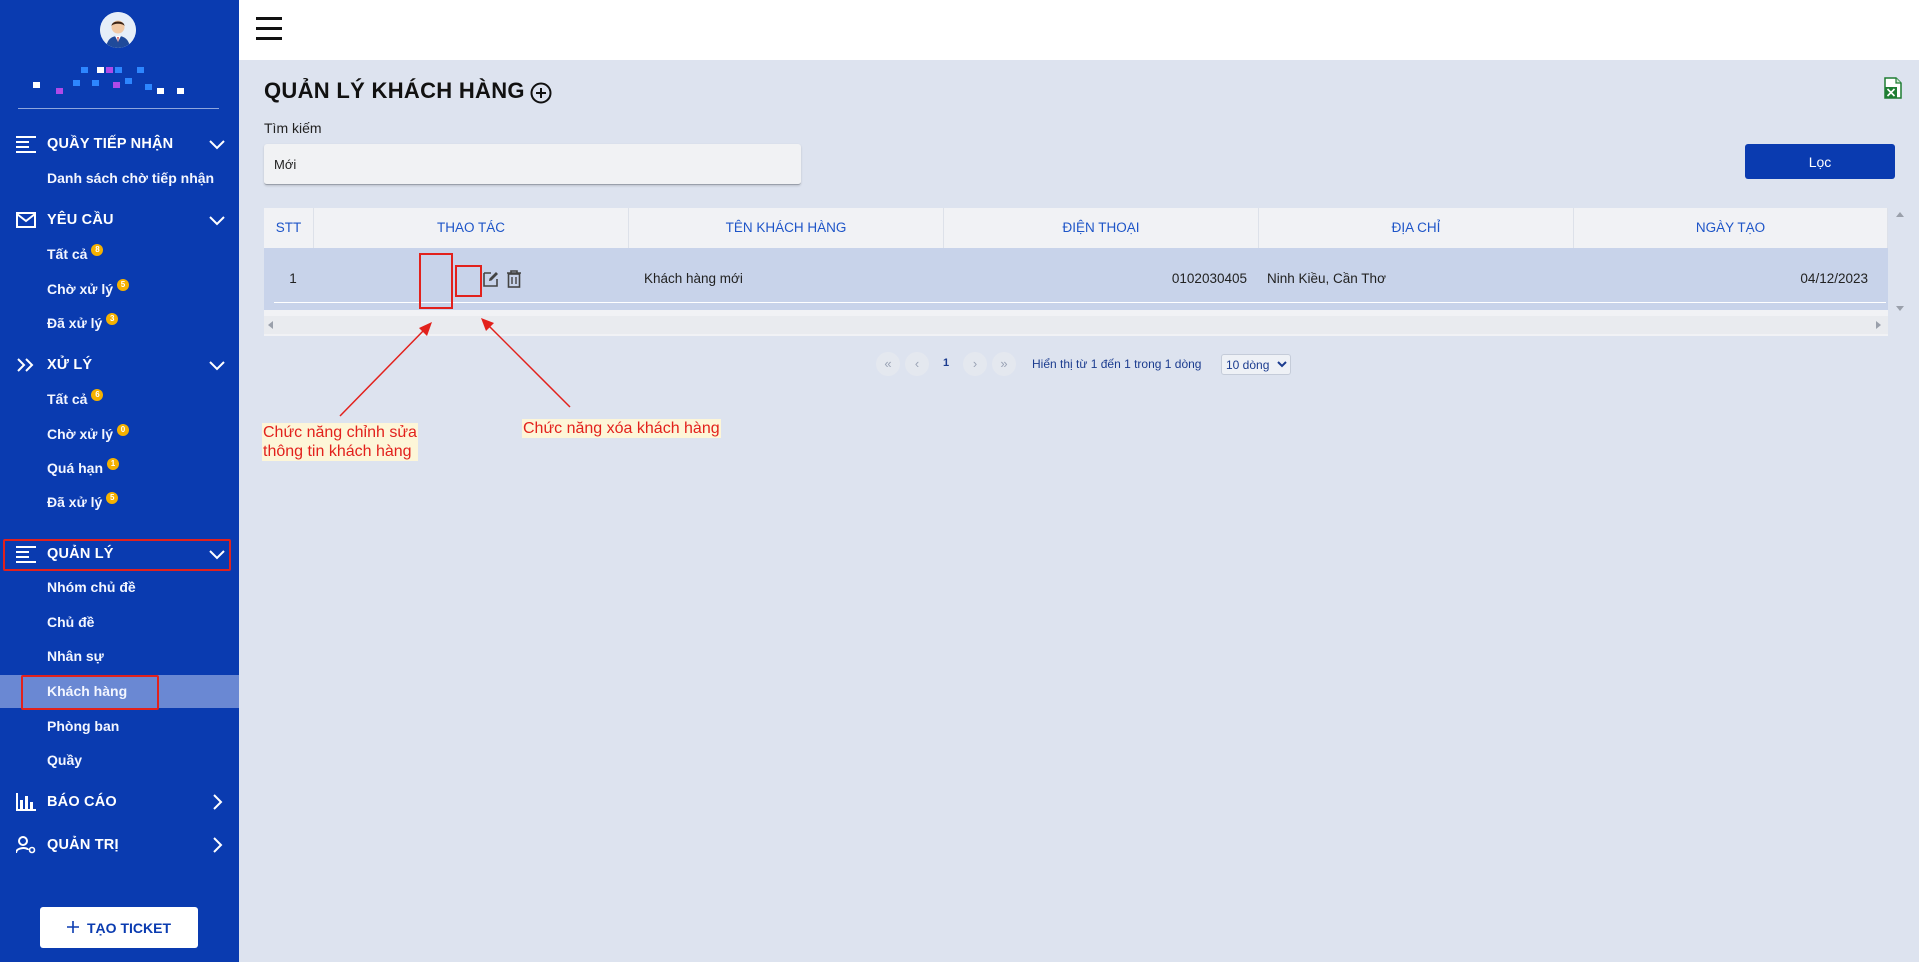 This screenshot has width=1919, height=962. Describe the element at coordinates (119, 365) in the screenshot. I see `section-xu-ly: XỬ LÝ` at that location.